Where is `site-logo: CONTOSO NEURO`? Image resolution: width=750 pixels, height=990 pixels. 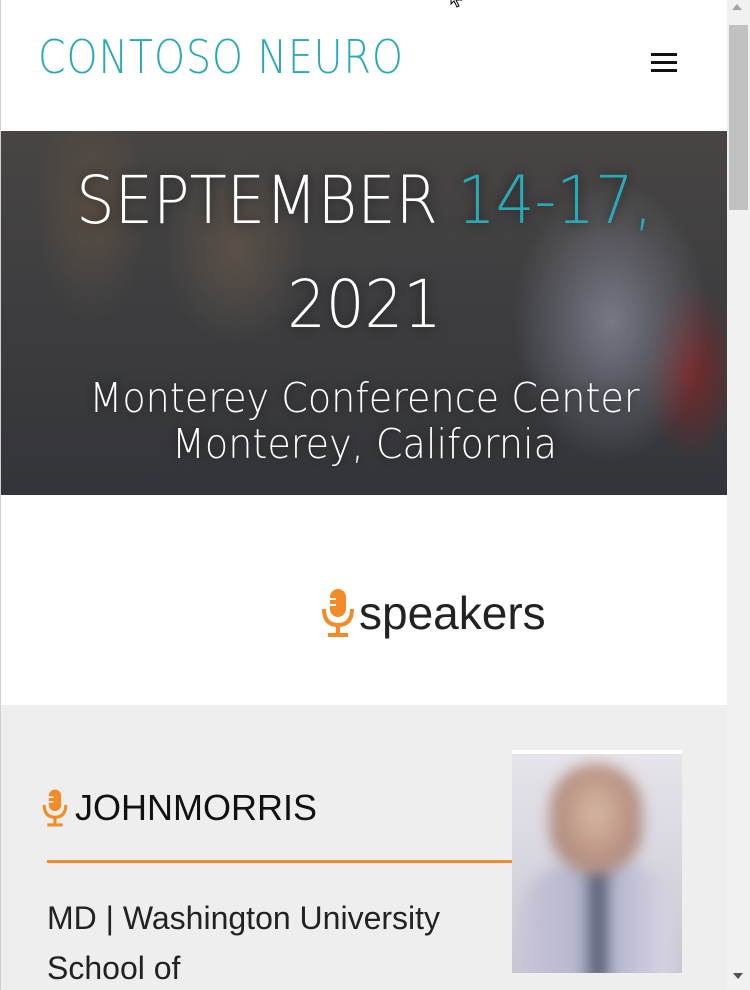 site-logo: CONTOSO NEURO is located at coordinates (221, 57).